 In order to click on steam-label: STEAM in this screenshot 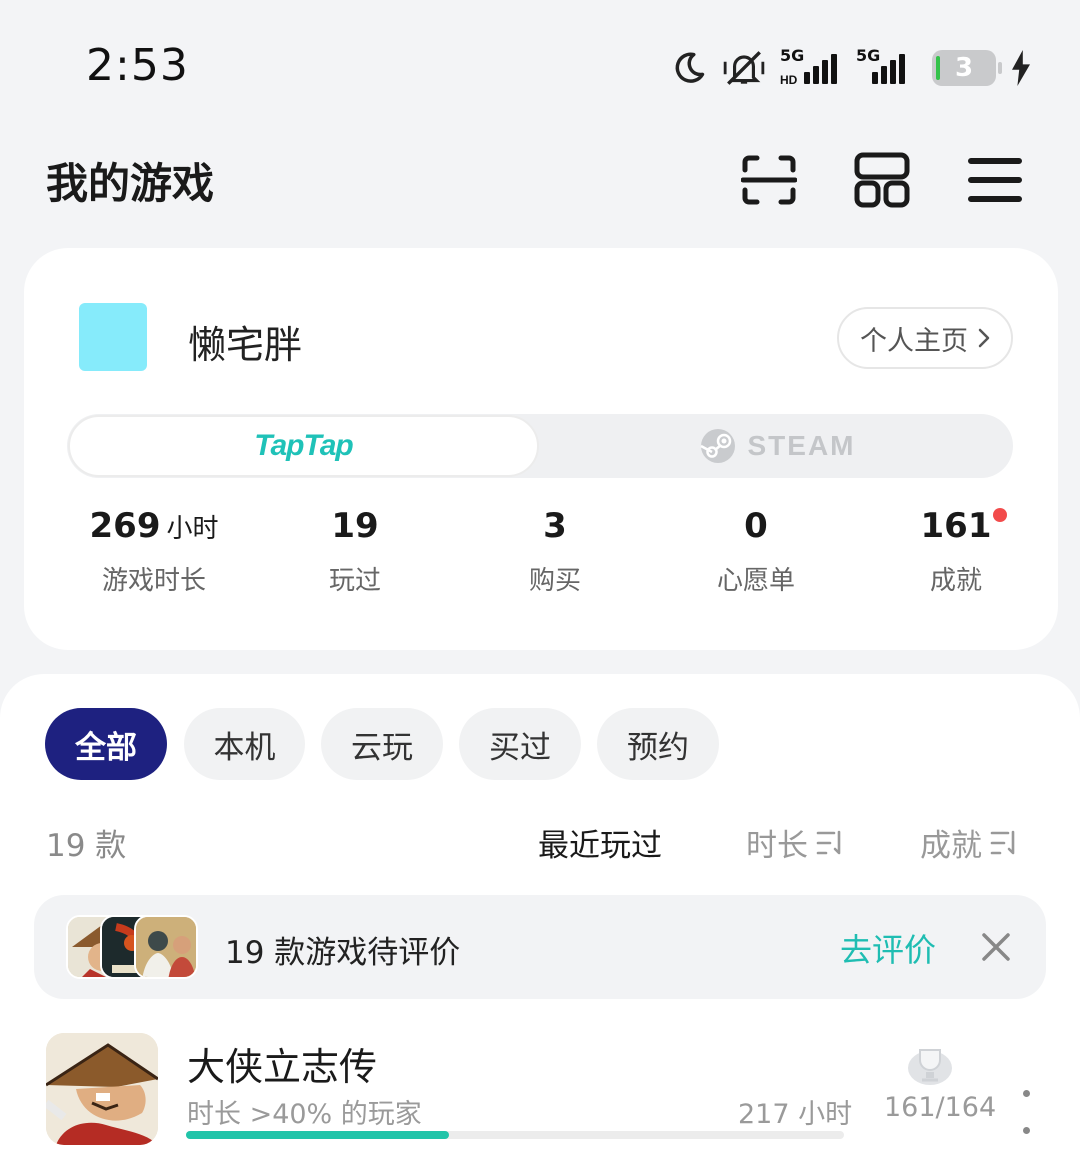, I will do `click(801, 445)`.